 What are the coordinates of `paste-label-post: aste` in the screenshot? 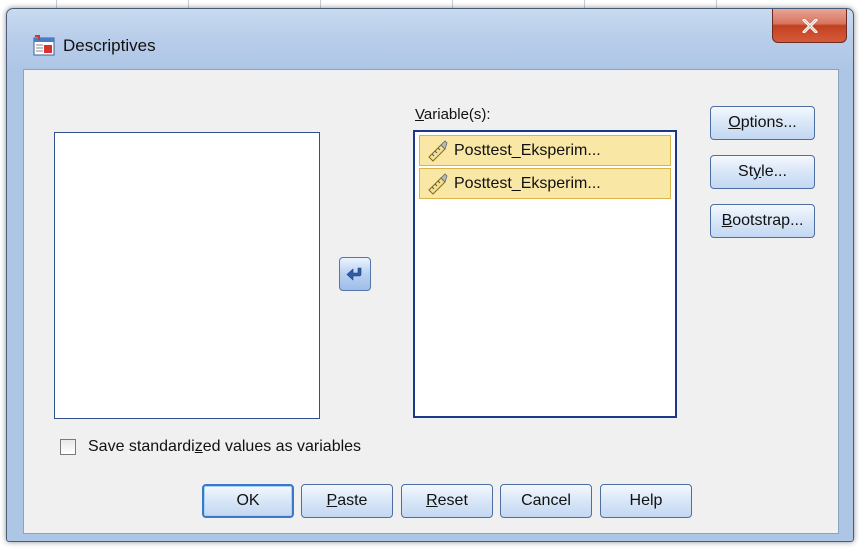 It's located at (352, 500).